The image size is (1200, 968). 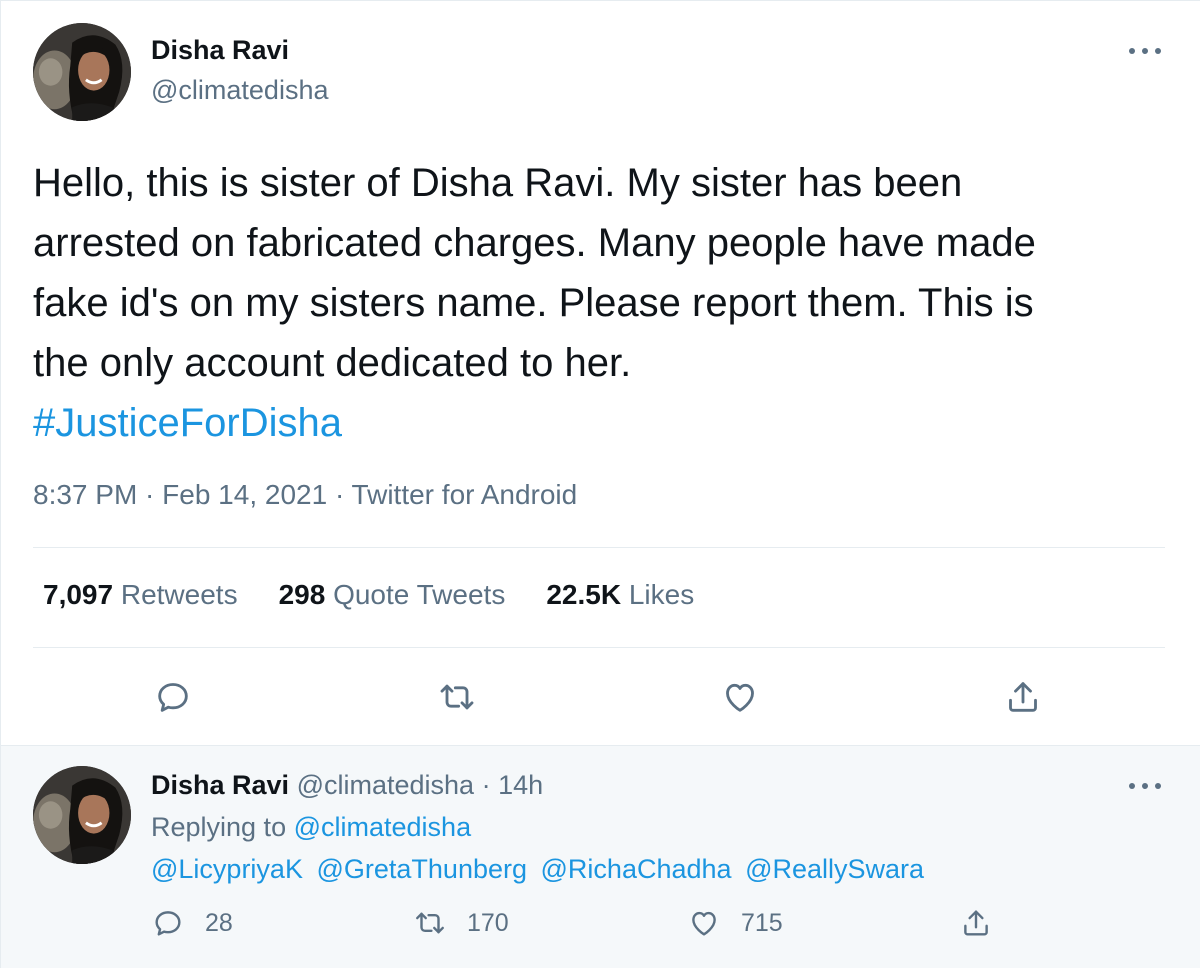 I want to click on likes-label: Likes, so click(x=661, y=594).